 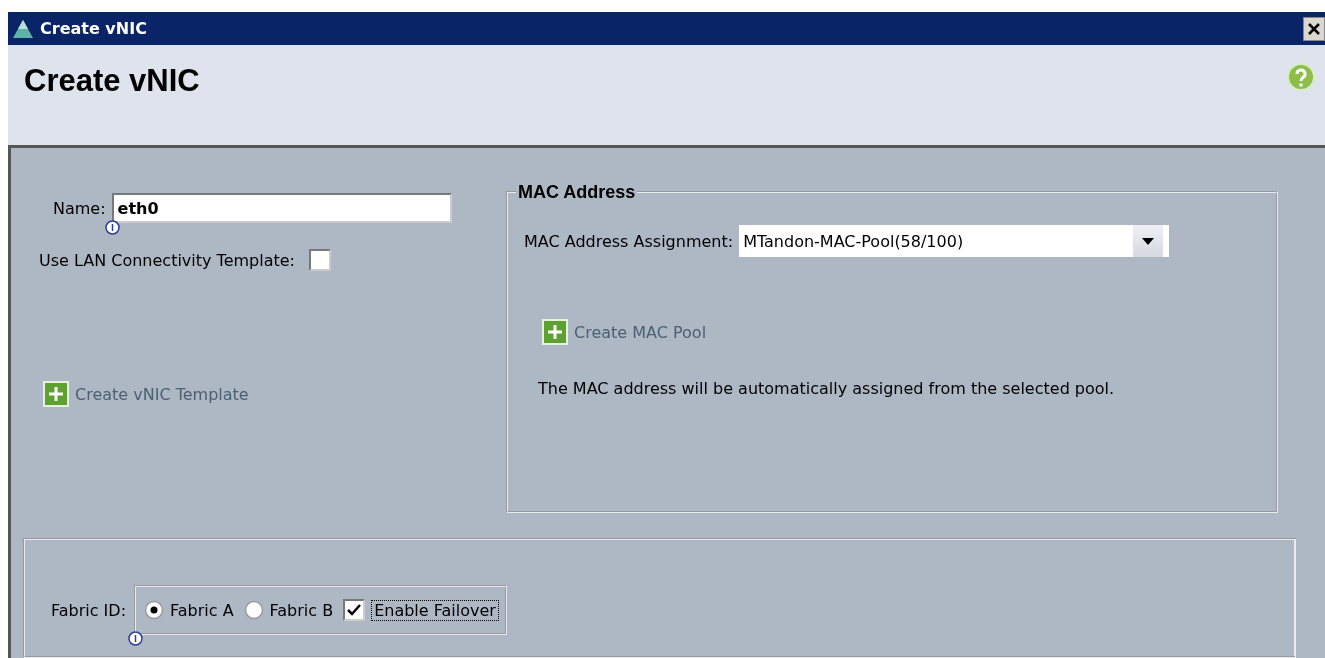 I want to click on mac-pool-dropdown: MTandon-MAC-Pool(58/100), so click(x=954, y=241).